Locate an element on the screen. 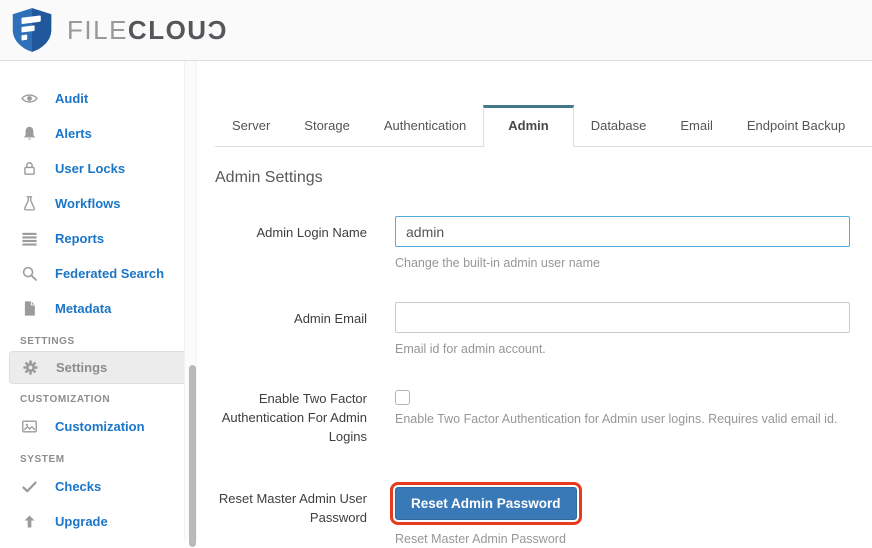 This screenshot has width=872, height=548. check-icon is located at coordinates (29, 486).